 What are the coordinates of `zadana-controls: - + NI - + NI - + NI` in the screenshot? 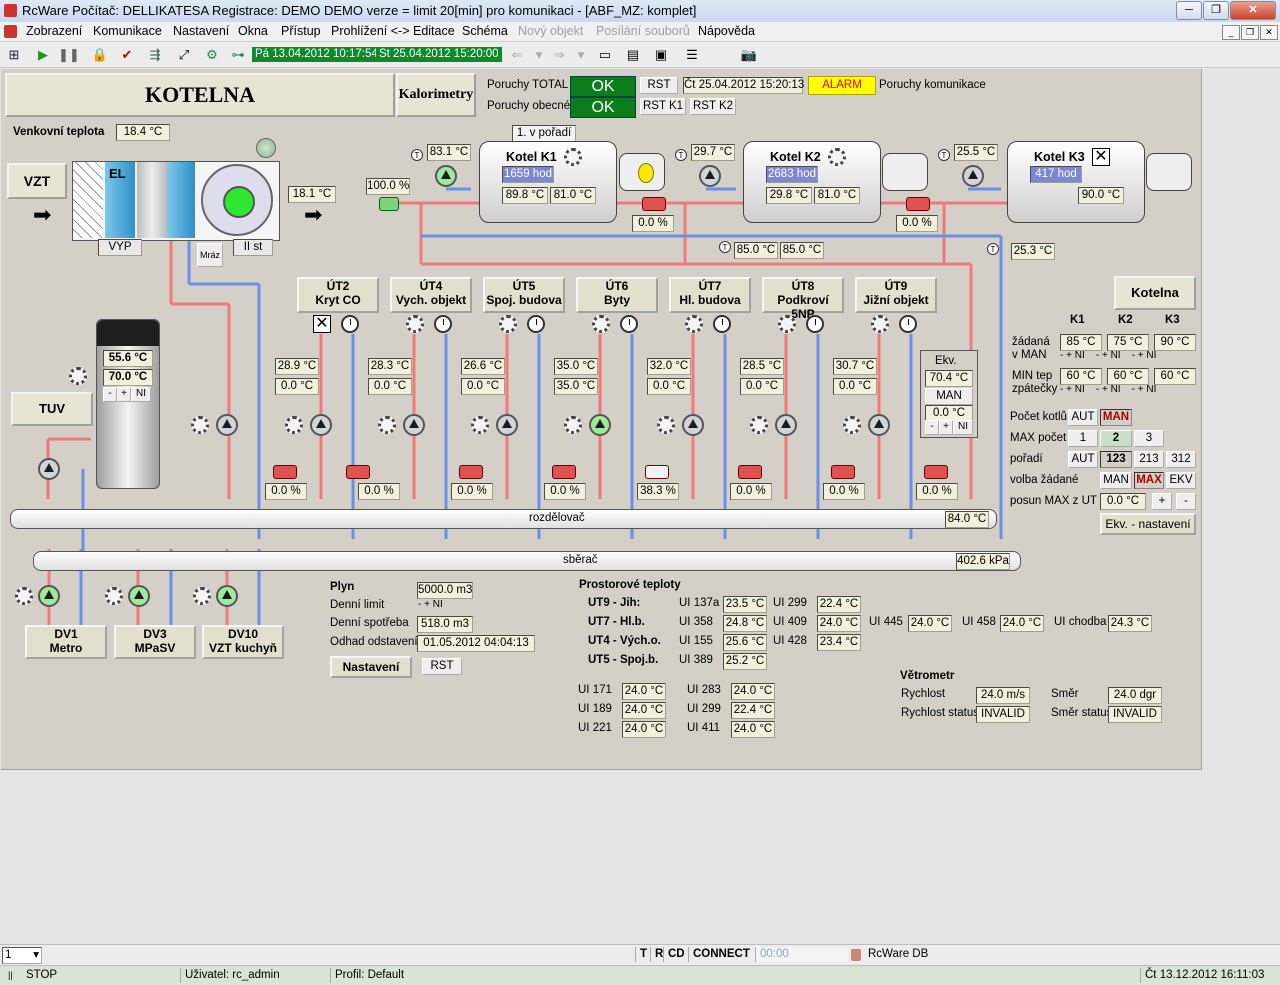 It's located at (1108, 355).